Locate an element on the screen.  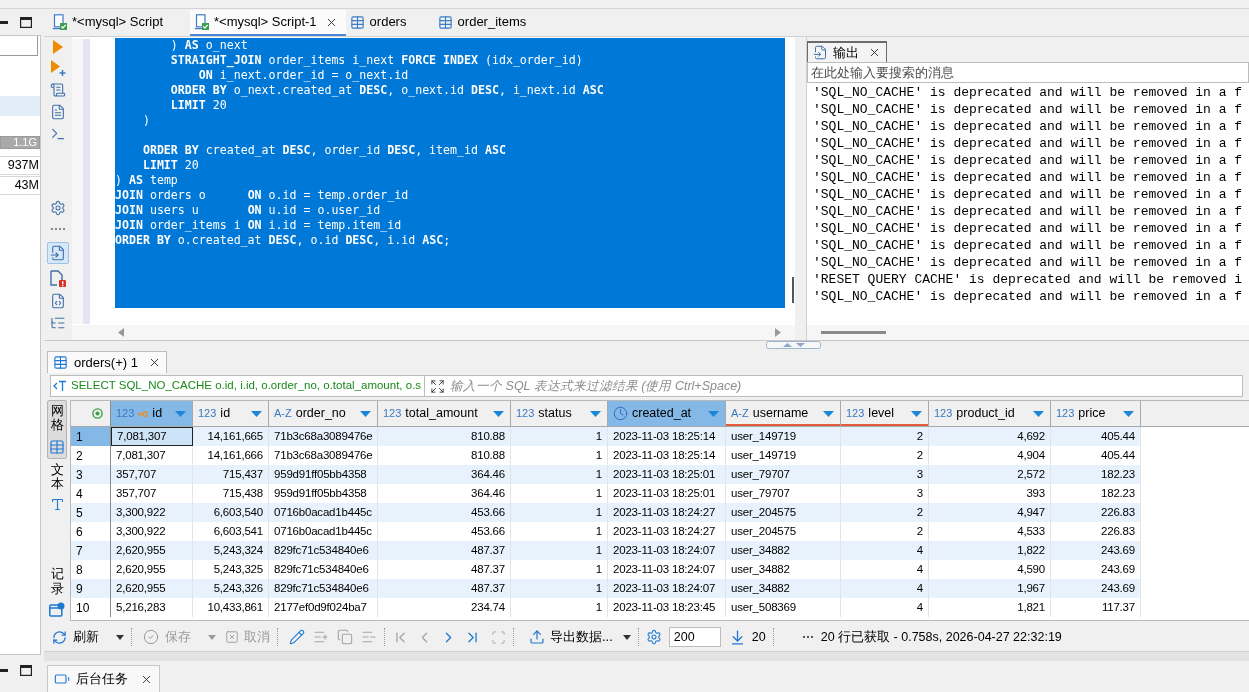
scroll-left-icon is located at coordinates (121, 332).